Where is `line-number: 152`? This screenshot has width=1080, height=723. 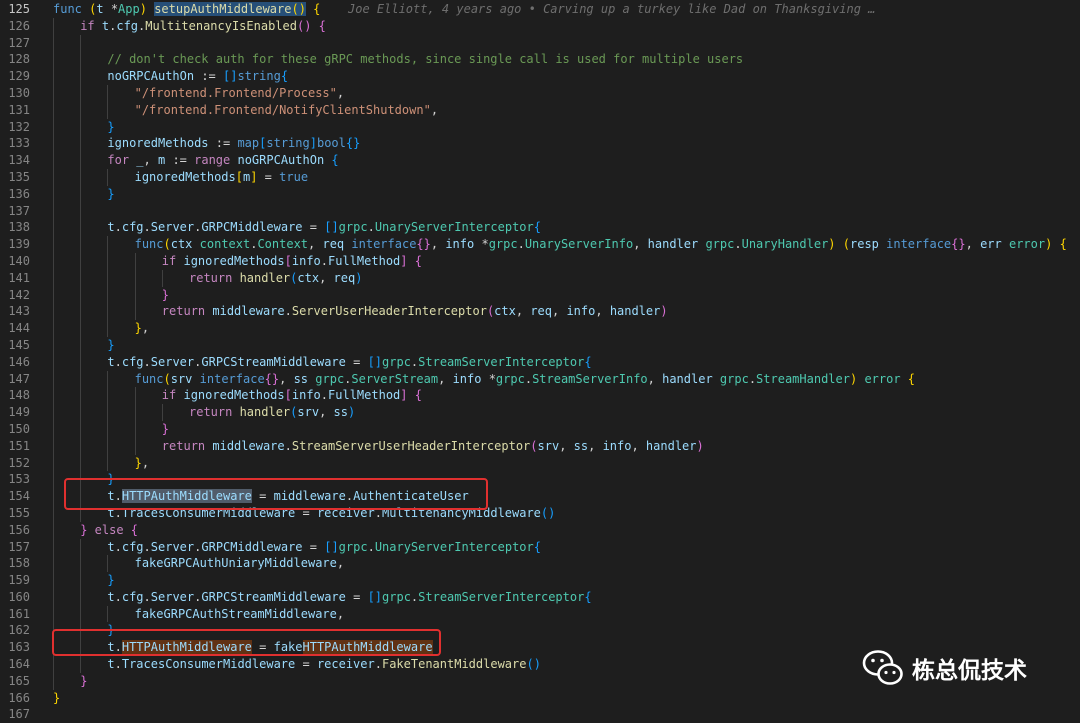 line-number: 152 is located at coordinates (19, 462).